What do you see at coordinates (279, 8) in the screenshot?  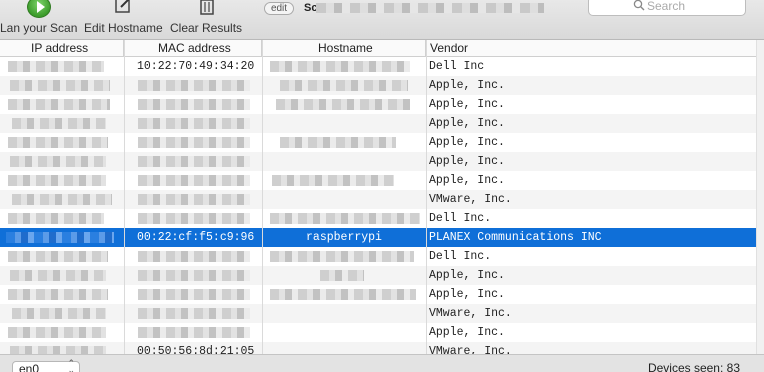 I see `edit-pill-button: edit` at bounding box center [279, 8].